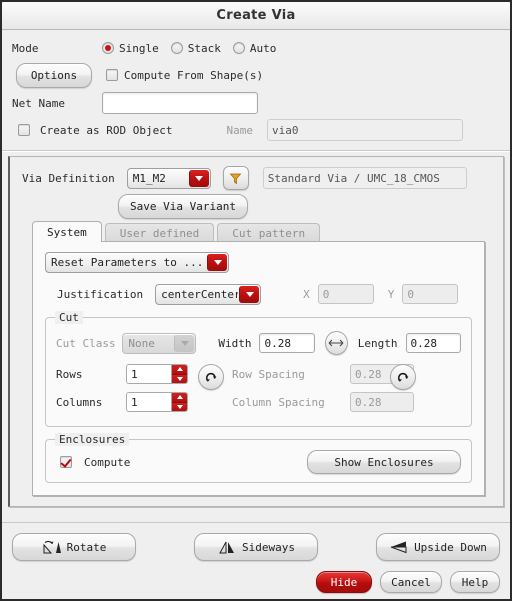 The height and width of the screenshot is (601, 512). Describe the element at coordinates (239, 130) in the screenshot. I see `rod-name-label: Name` at that location.